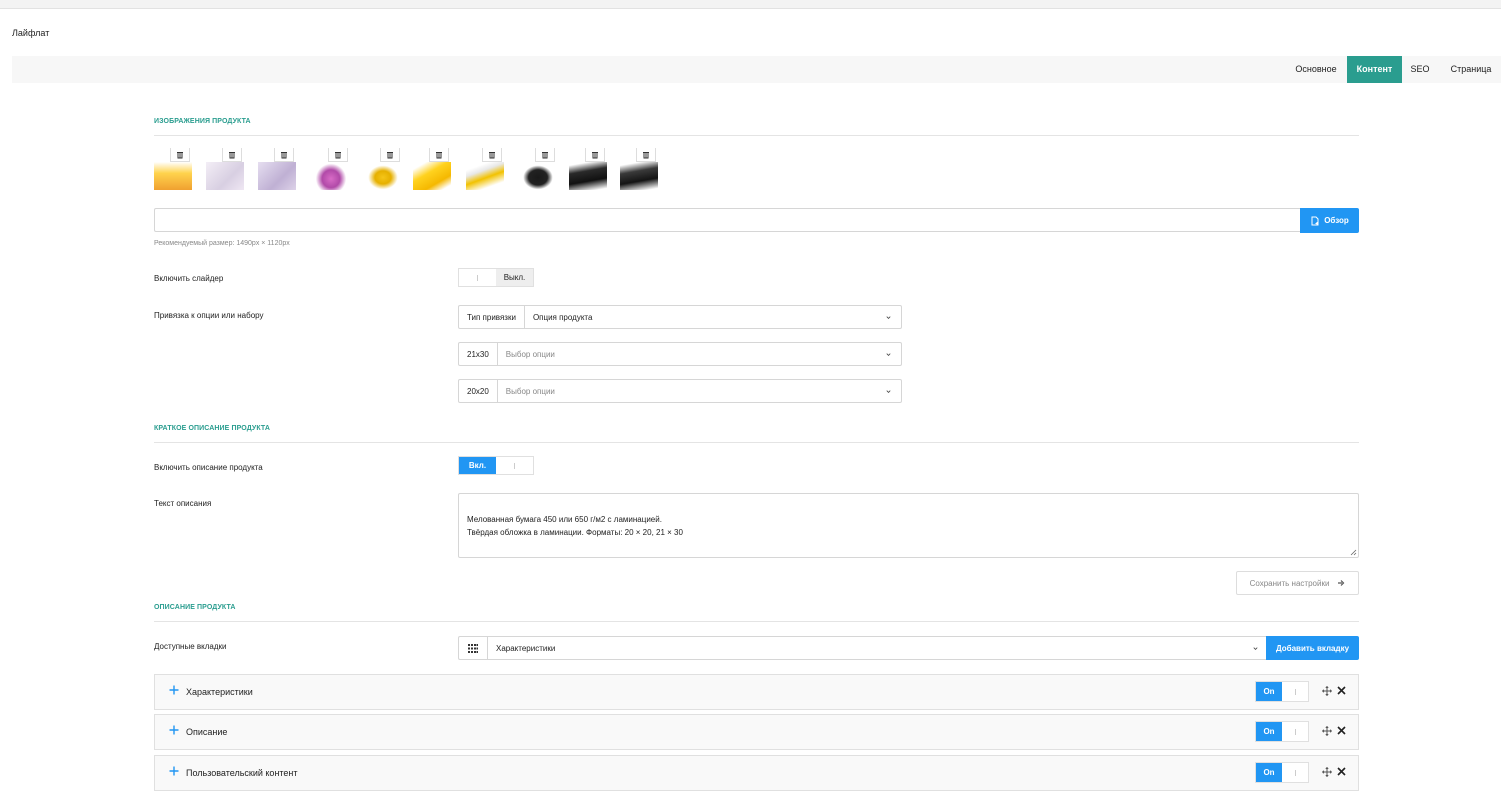  What do you see at coordinates (756, 732) in the screenshot?
I see `tab-panel-description: Описание On` at bounding box center [756, 732].